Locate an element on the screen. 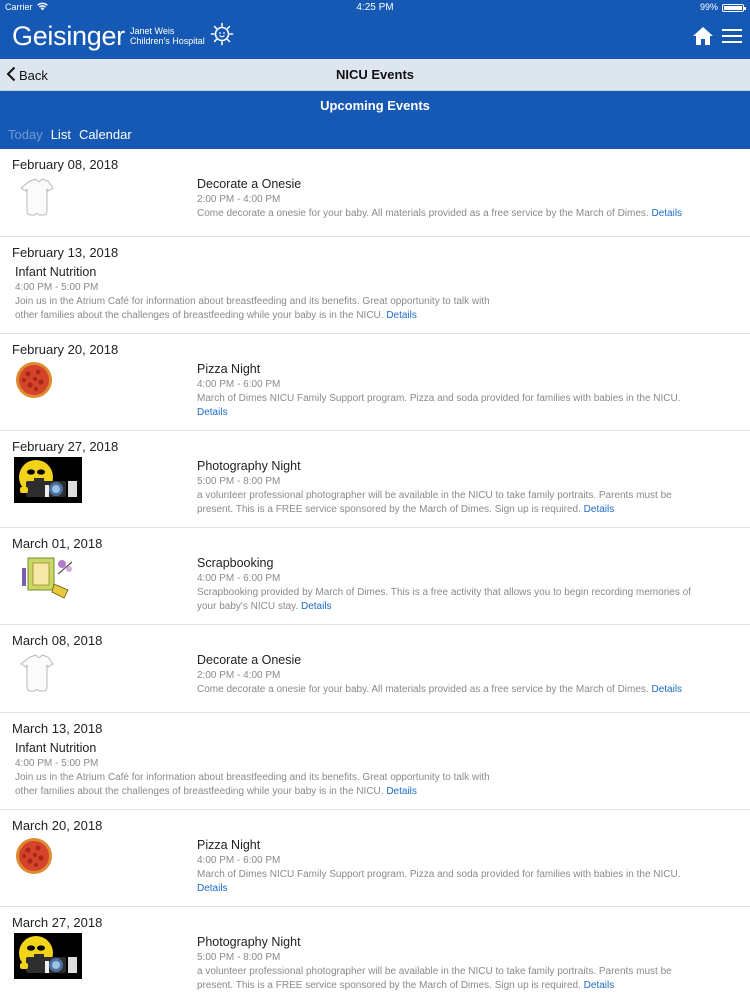 The width and height of the screenshot is (750, 1000). app-header: Geisinger Janet Weis Children's Hospital is located at coordinates (375, 37).